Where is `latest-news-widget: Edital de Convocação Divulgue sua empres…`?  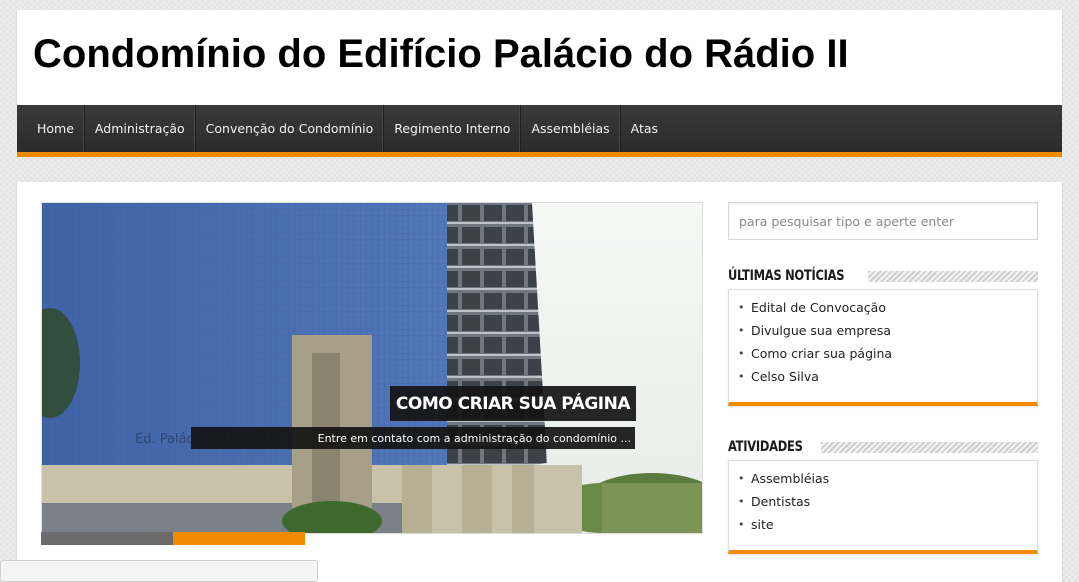
latest-news-widget: Edital de Convocação Divulgue sua empres… is located at coordinates (883, 347).